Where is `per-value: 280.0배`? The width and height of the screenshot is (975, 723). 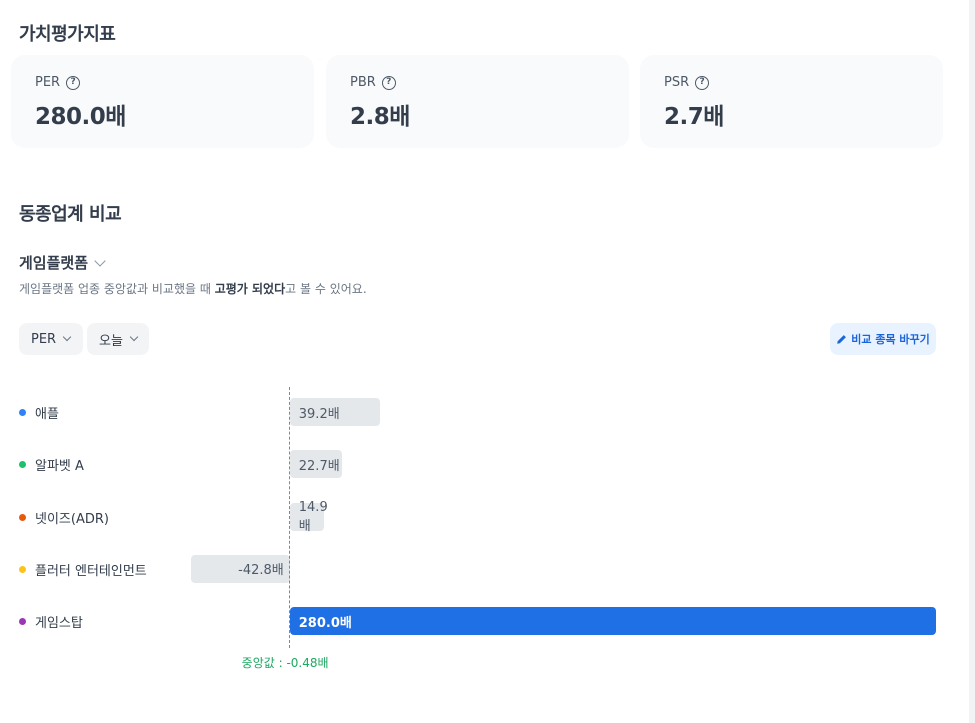
per-value: 280.0배 is located at coordinates (80, 117).